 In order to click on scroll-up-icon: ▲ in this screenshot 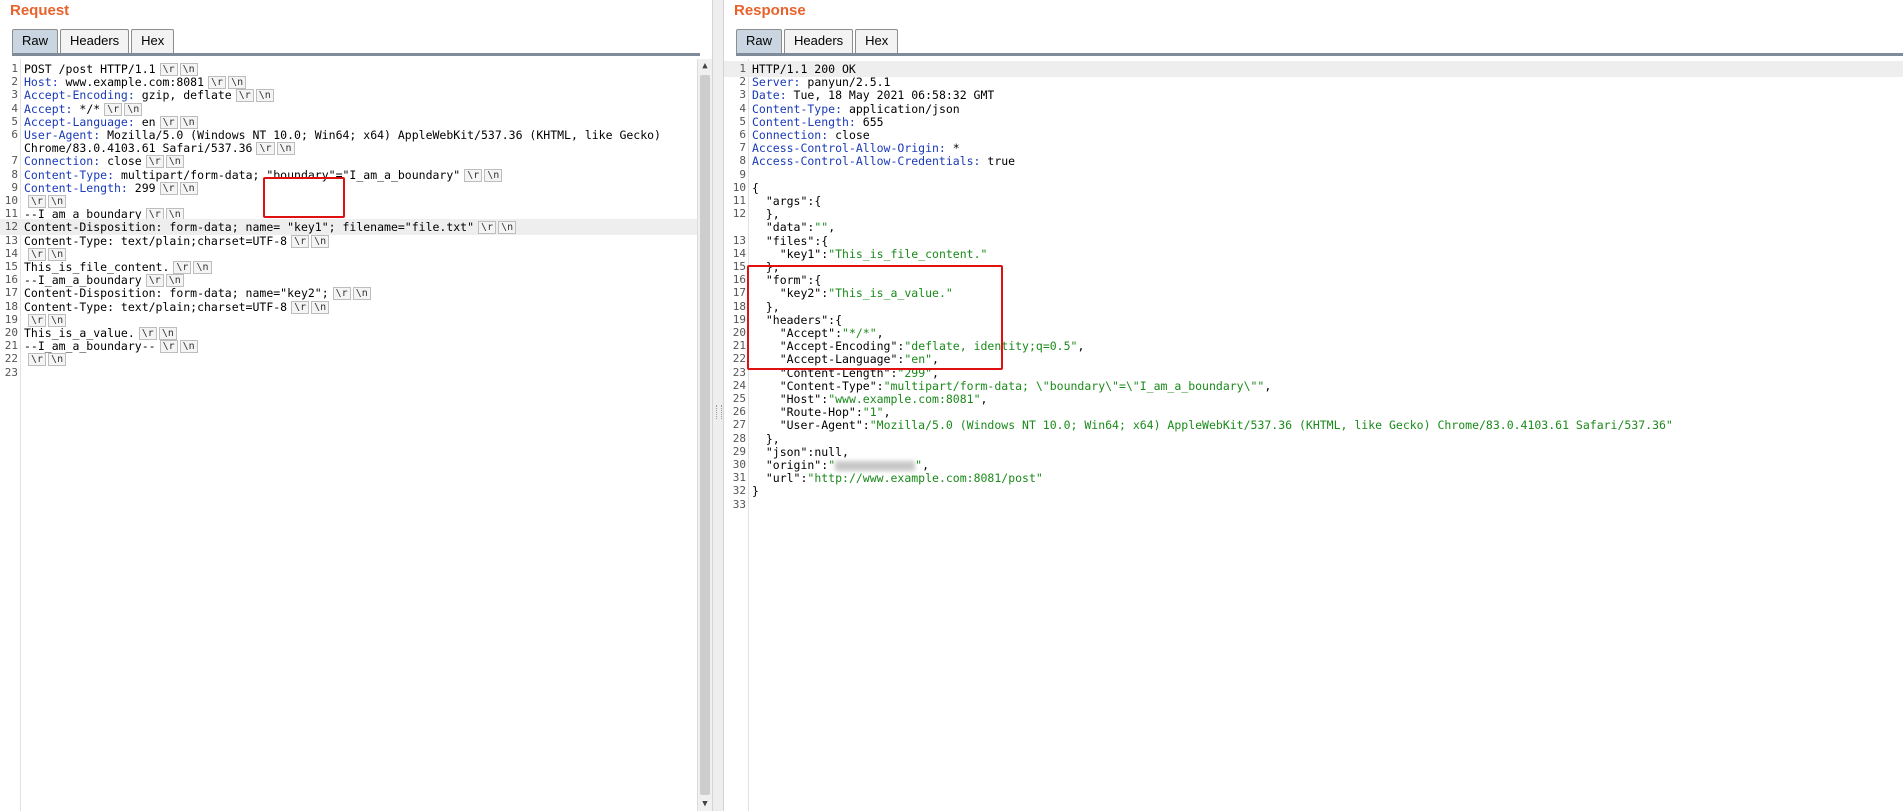, I will do `click(705, 66)`.